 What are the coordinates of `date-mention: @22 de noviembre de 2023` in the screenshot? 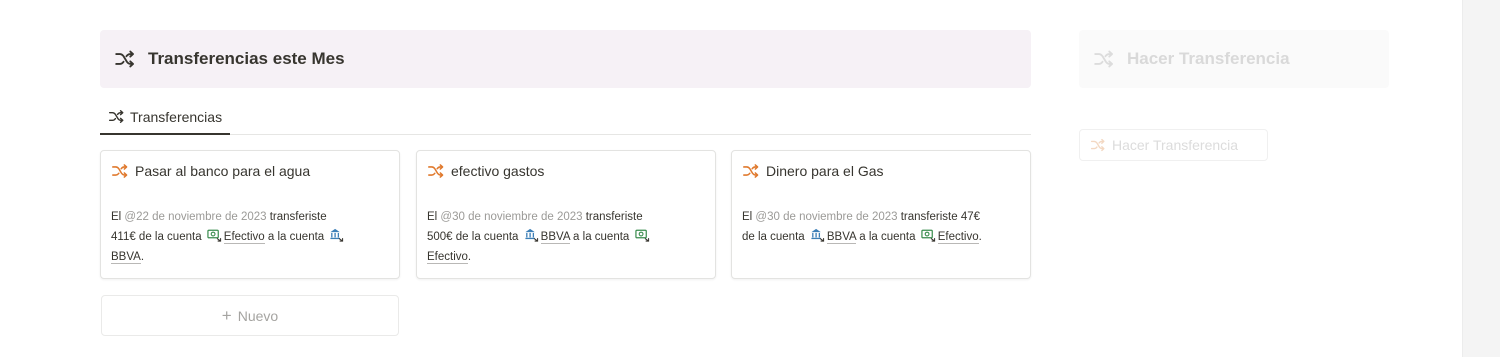 It's located at (195, 217).